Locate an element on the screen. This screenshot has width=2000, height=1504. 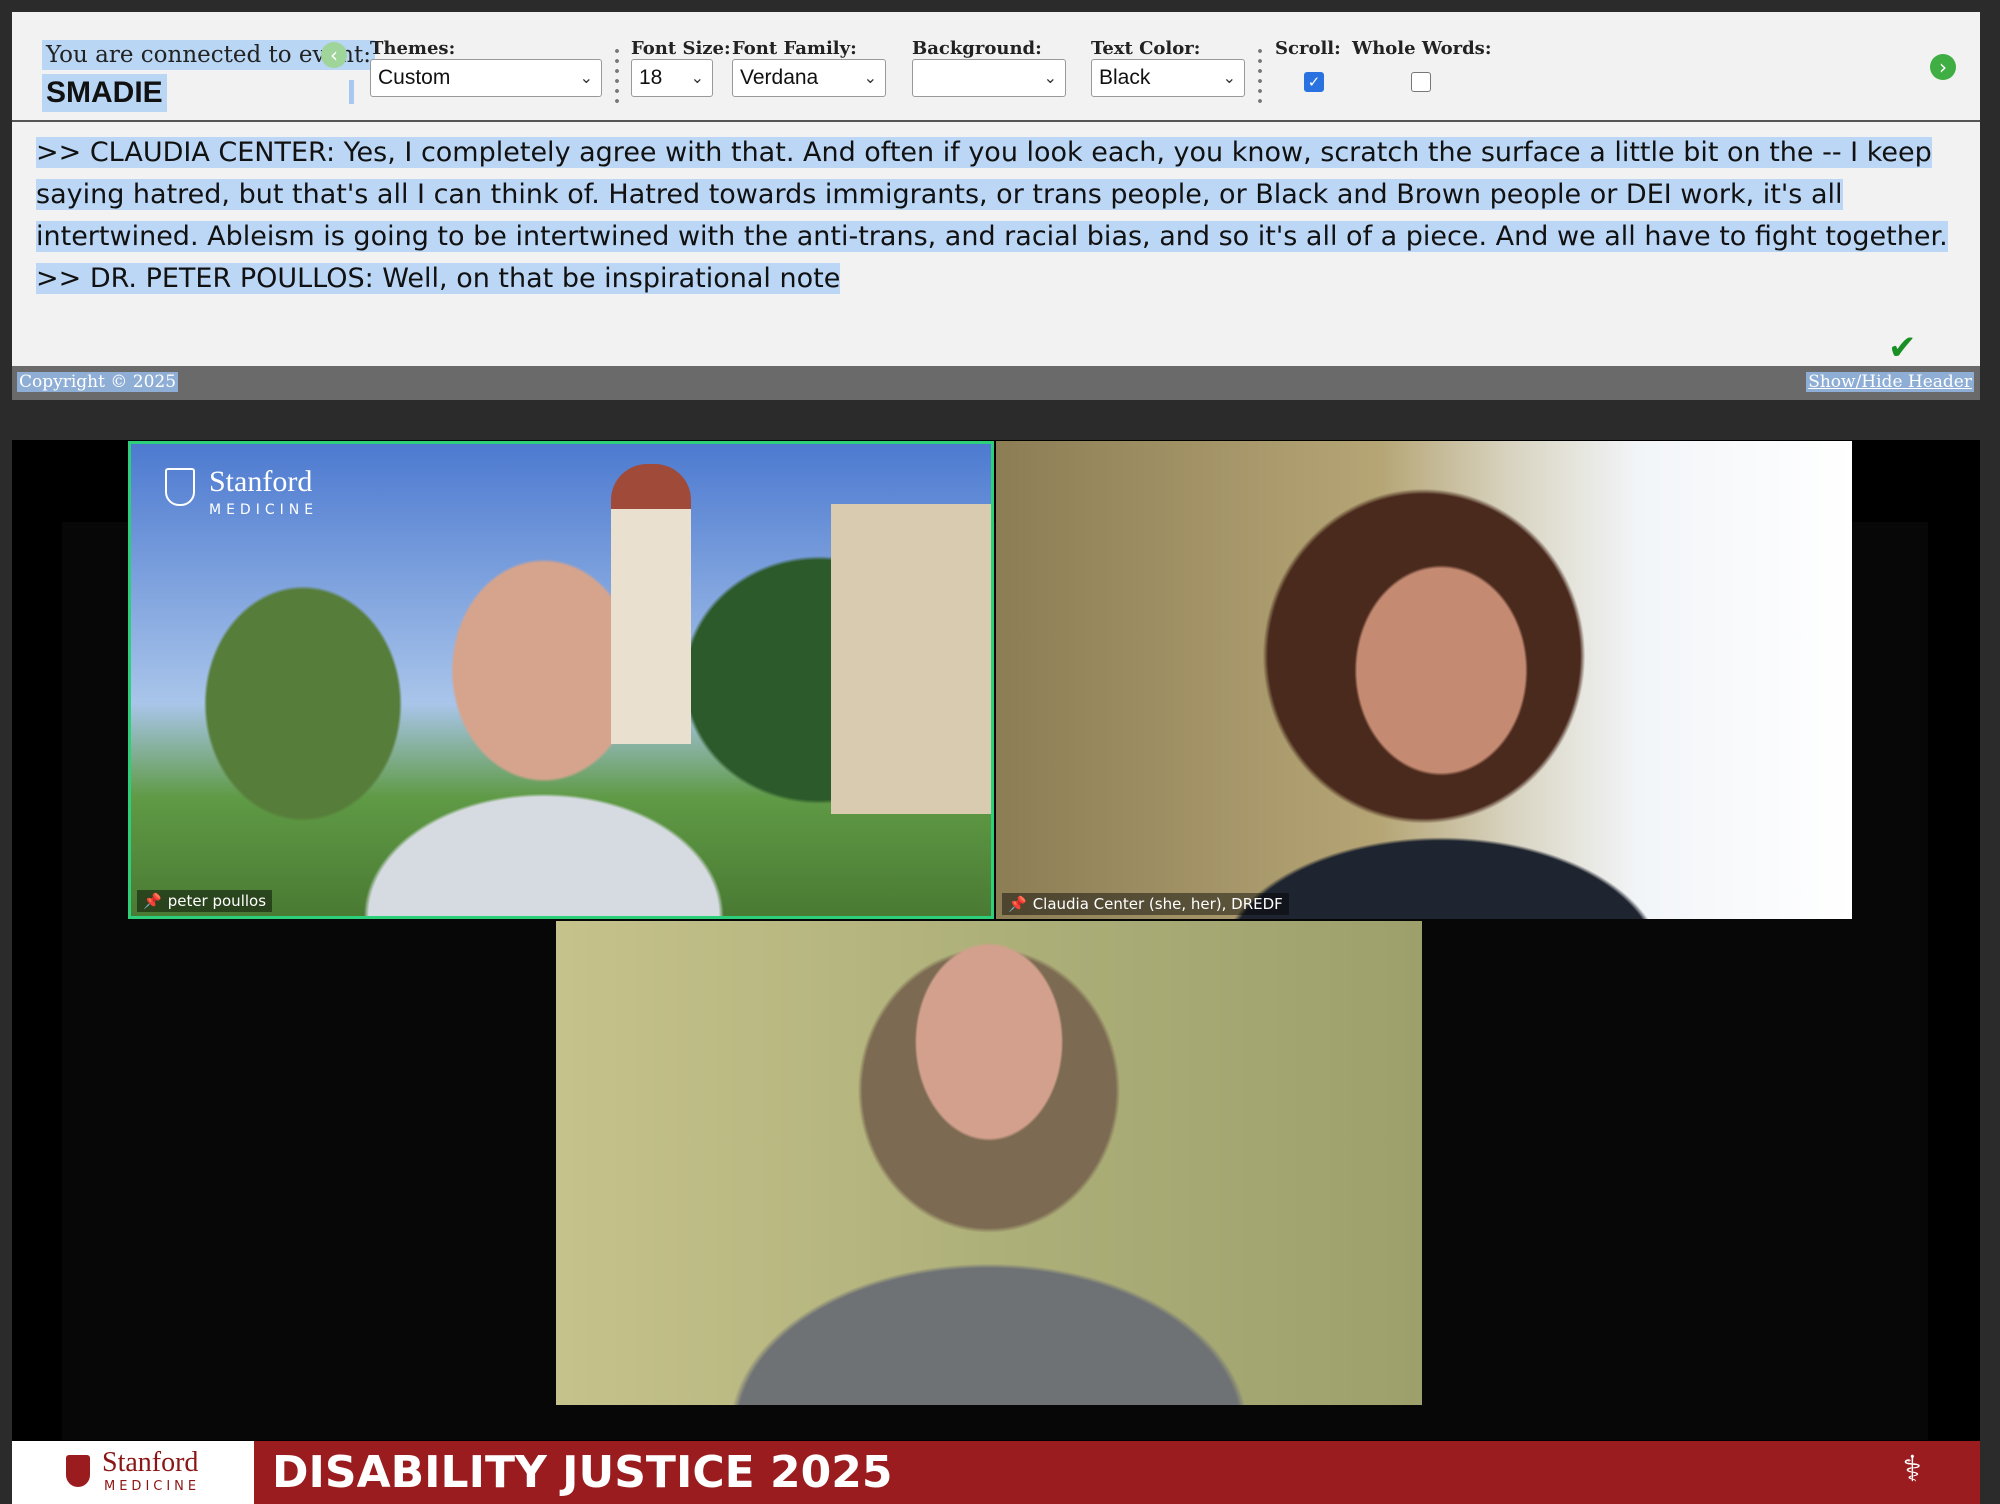
video-tile-participant is located at coordinates (989, 1163).